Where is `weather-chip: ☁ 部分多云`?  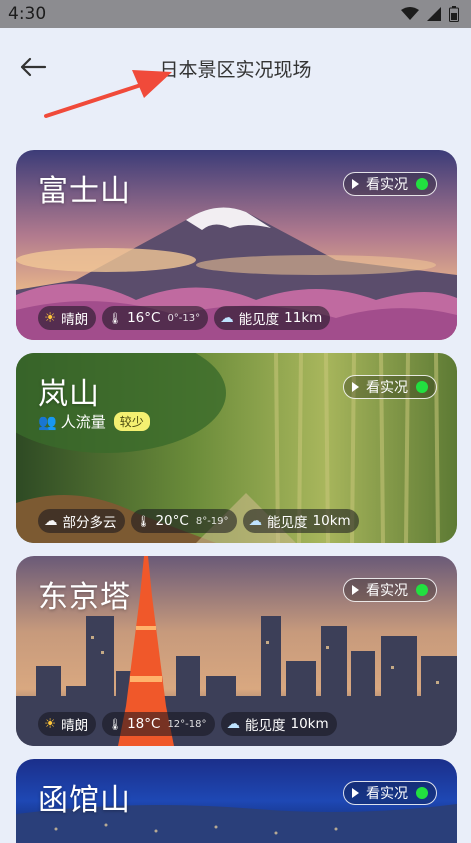 weather-chip: ☁ 部分多云 is located at coordinates (81, 521).